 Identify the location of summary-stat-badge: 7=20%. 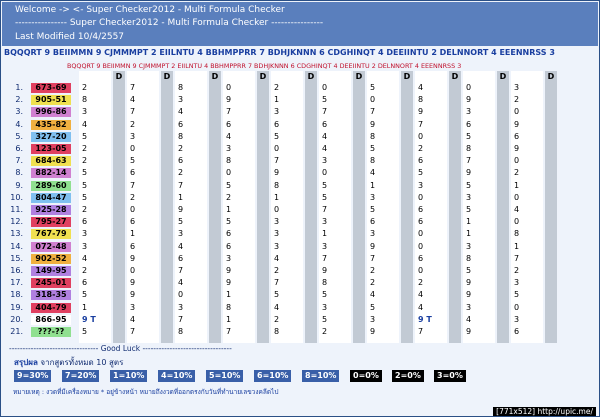
(81, 376).